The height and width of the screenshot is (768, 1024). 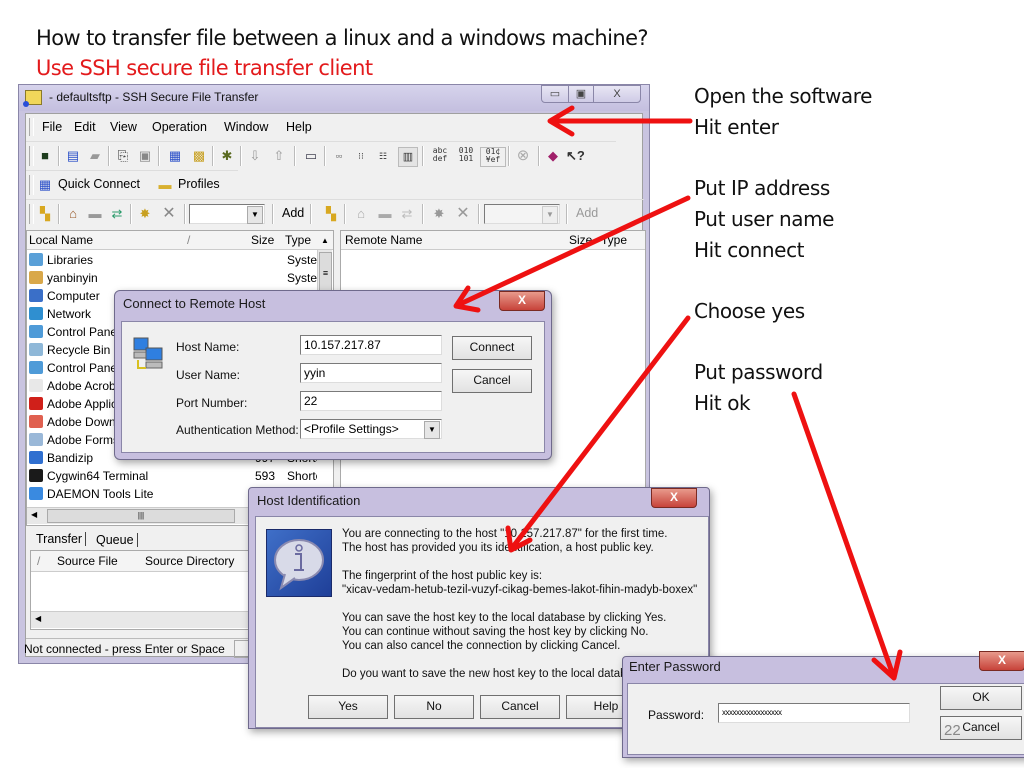 What do you see at coordinates (463, 214) in the screenshot?
I see `remote-delete-icon: ✕` at bounding box center [463, 214].